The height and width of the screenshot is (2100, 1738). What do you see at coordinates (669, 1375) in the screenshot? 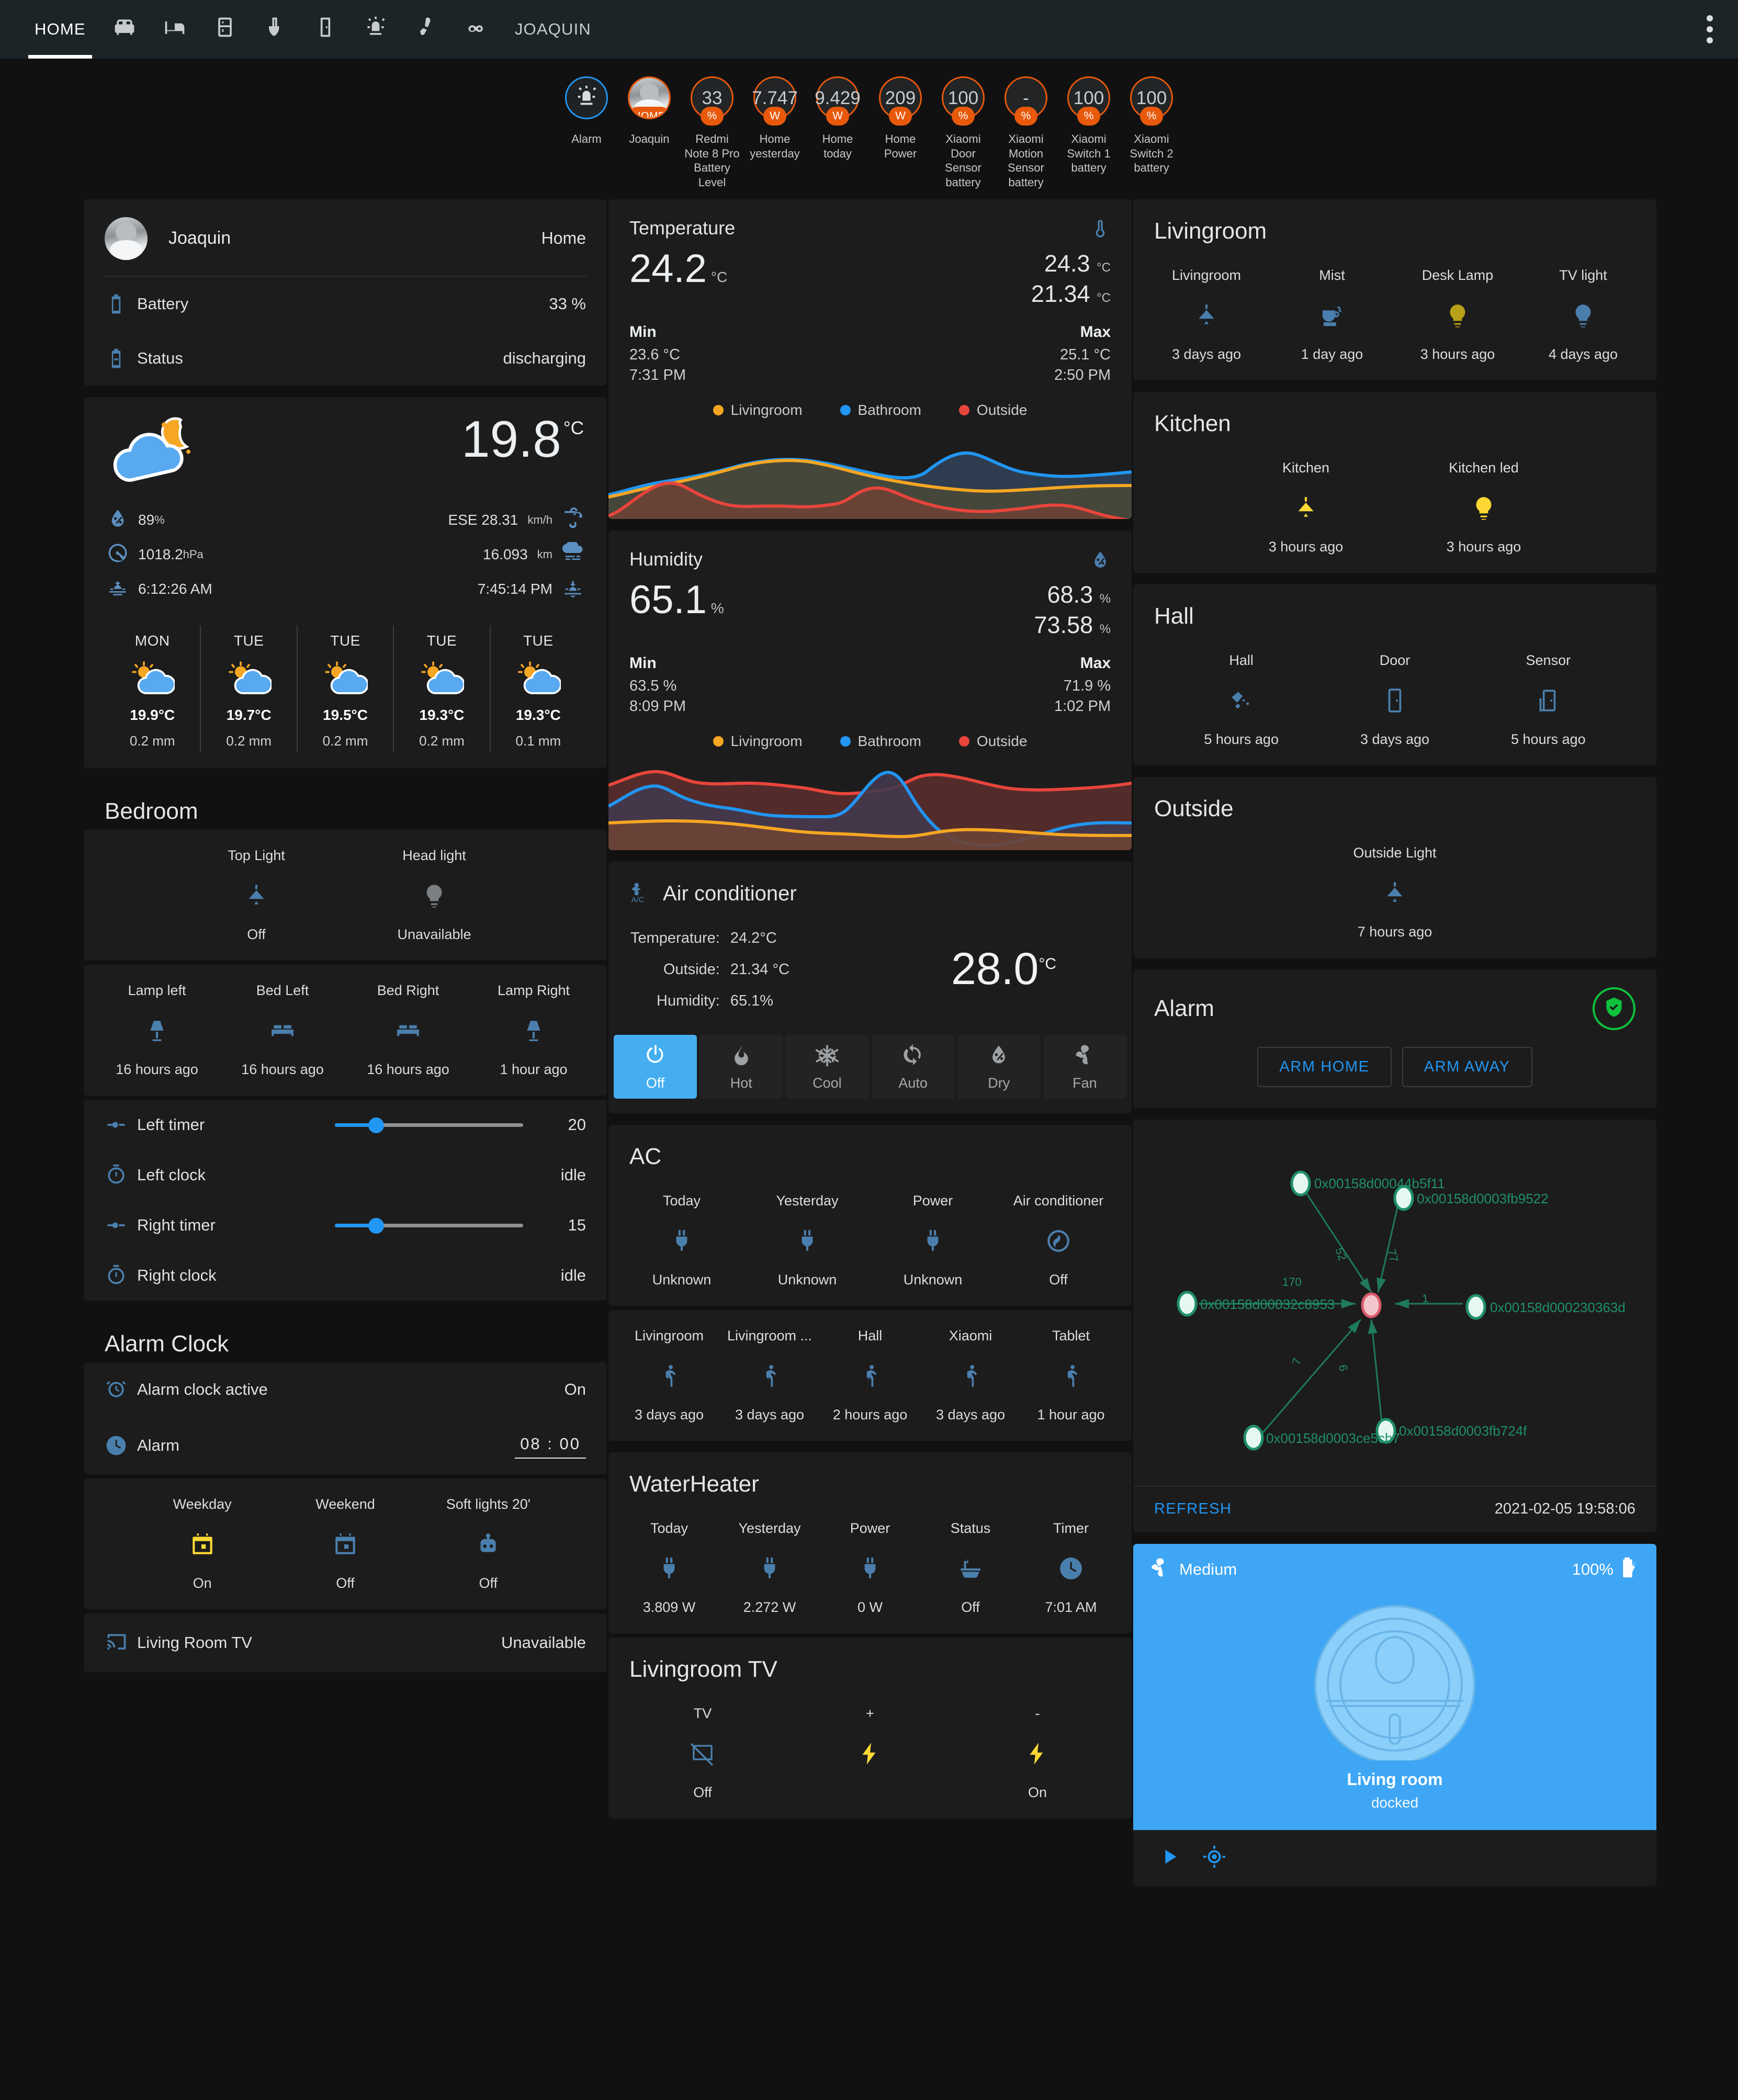
I see `tile-motion-livingroom: Livingroom 3 days ago` at bounding box center [669, 1375].